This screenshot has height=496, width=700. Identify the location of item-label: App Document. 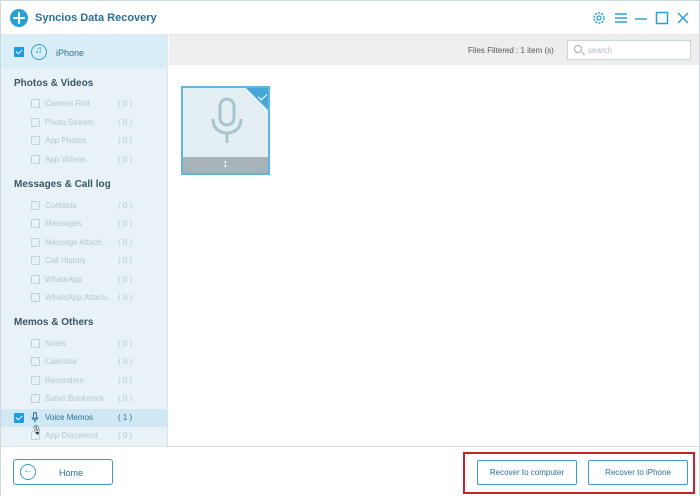
(71, 435).